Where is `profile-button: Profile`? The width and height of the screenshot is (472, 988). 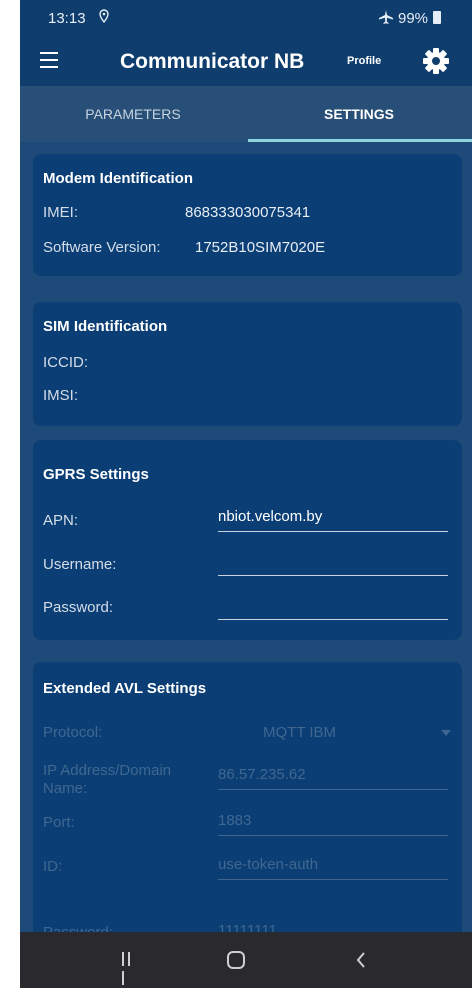
profile-button: Profile is located at coordinates (364, 61).